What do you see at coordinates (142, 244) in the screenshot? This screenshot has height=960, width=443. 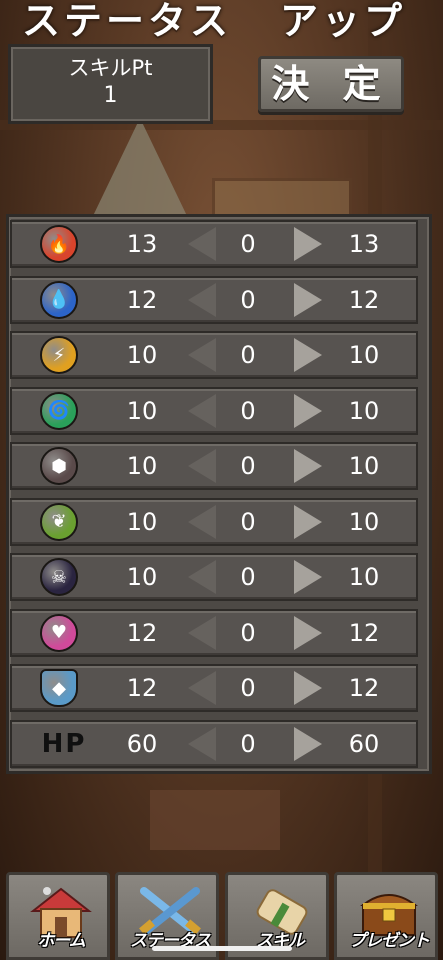 I see `stat-base-value: 13` at bounding box center [142, 244].